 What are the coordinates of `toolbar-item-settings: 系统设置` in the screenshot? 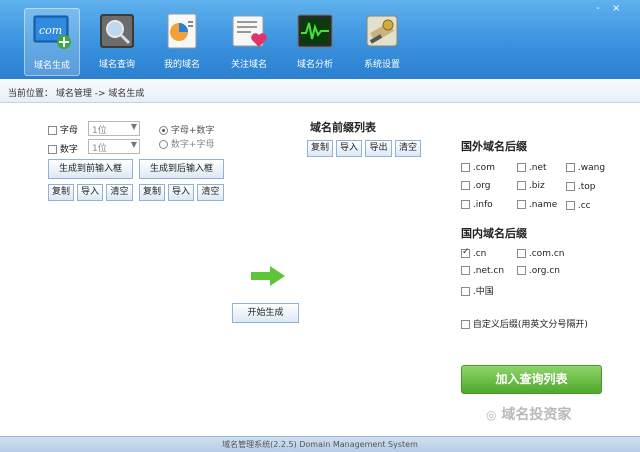 It's located at (382, 42).